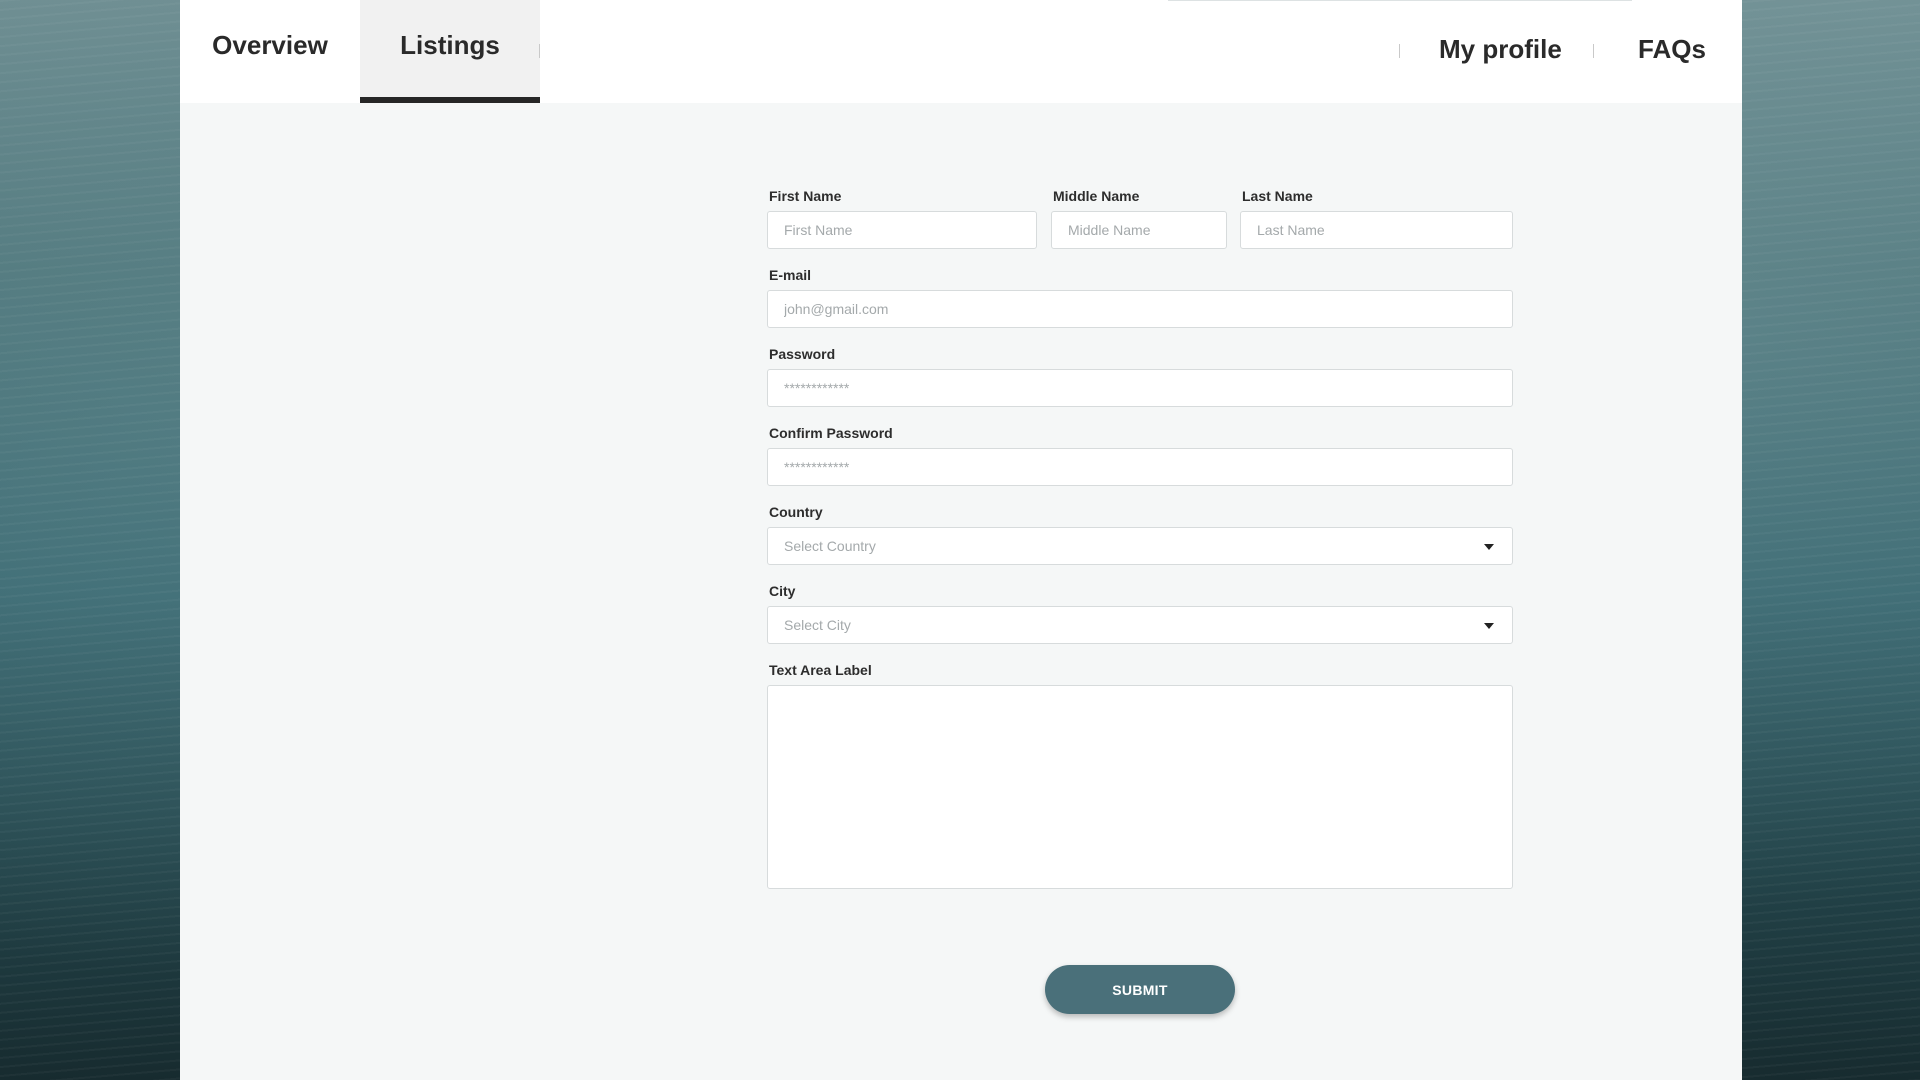 The height and width of the screenshot is (1080, 1920). What do you see at coordinates (1400, 0) in the screenshot?
I see `nav-divider-line` at bounding box center [1400, 0].